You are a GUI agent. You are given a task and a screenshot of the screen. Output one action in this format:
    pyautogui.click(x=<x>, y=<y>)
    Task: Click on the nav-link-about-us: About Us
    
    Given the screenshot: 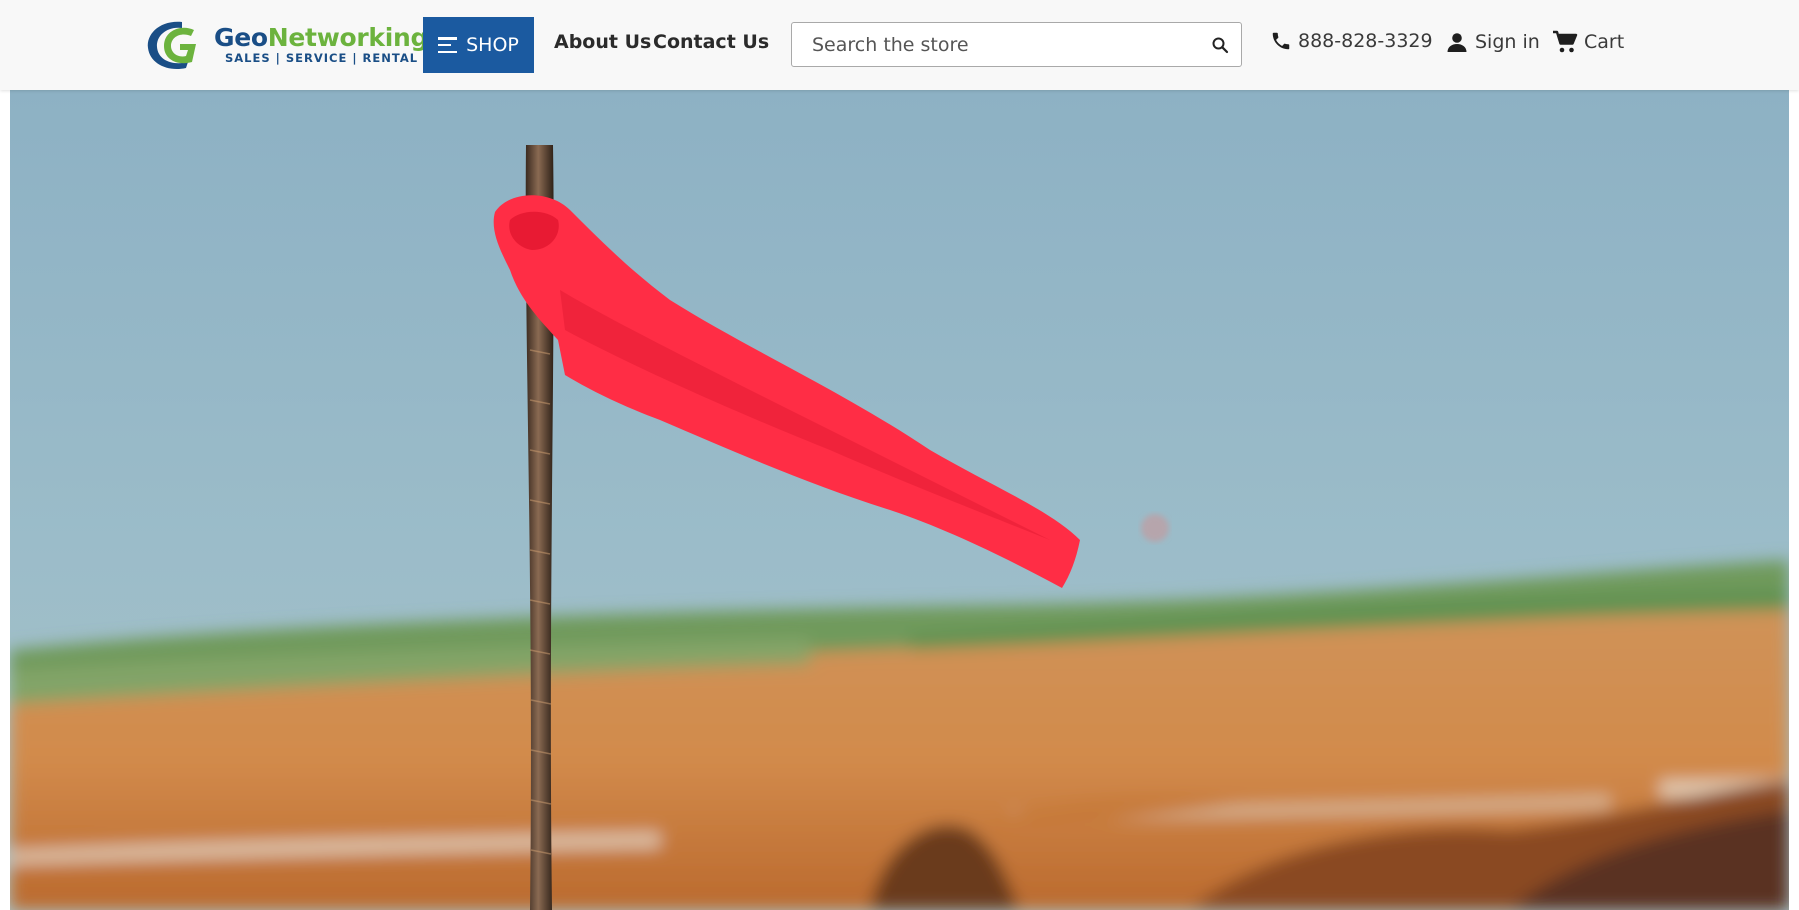 What is the action you would take?
    pyautogui.click(x=602, y=42)
    